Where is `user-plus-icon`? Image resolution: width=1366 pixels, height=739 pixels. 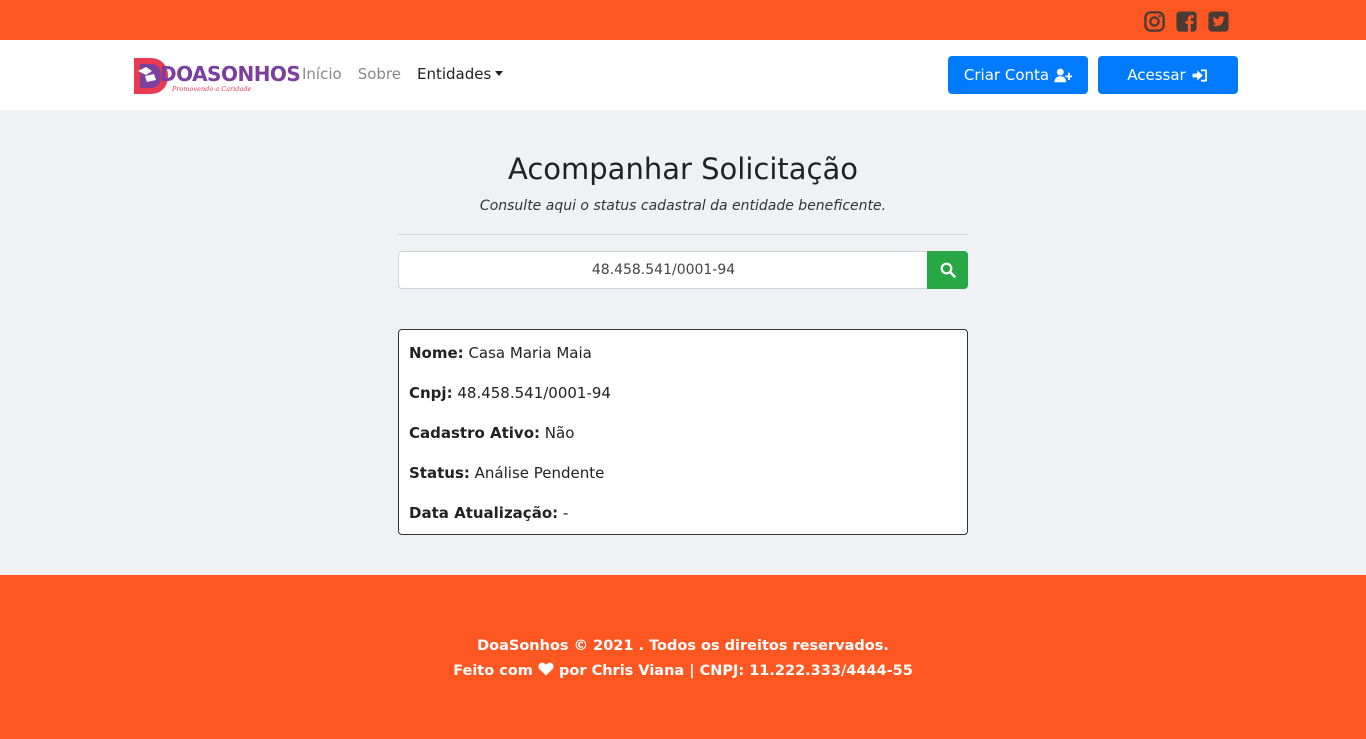 user-plus-icon is located at coordinates (1063, 75).